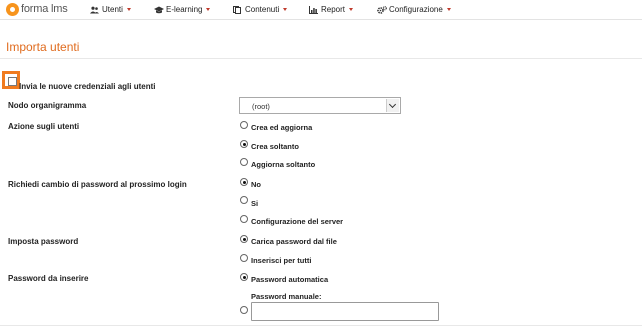  I want to click on nav-contenuti: Contenuti, so click(260, 9).